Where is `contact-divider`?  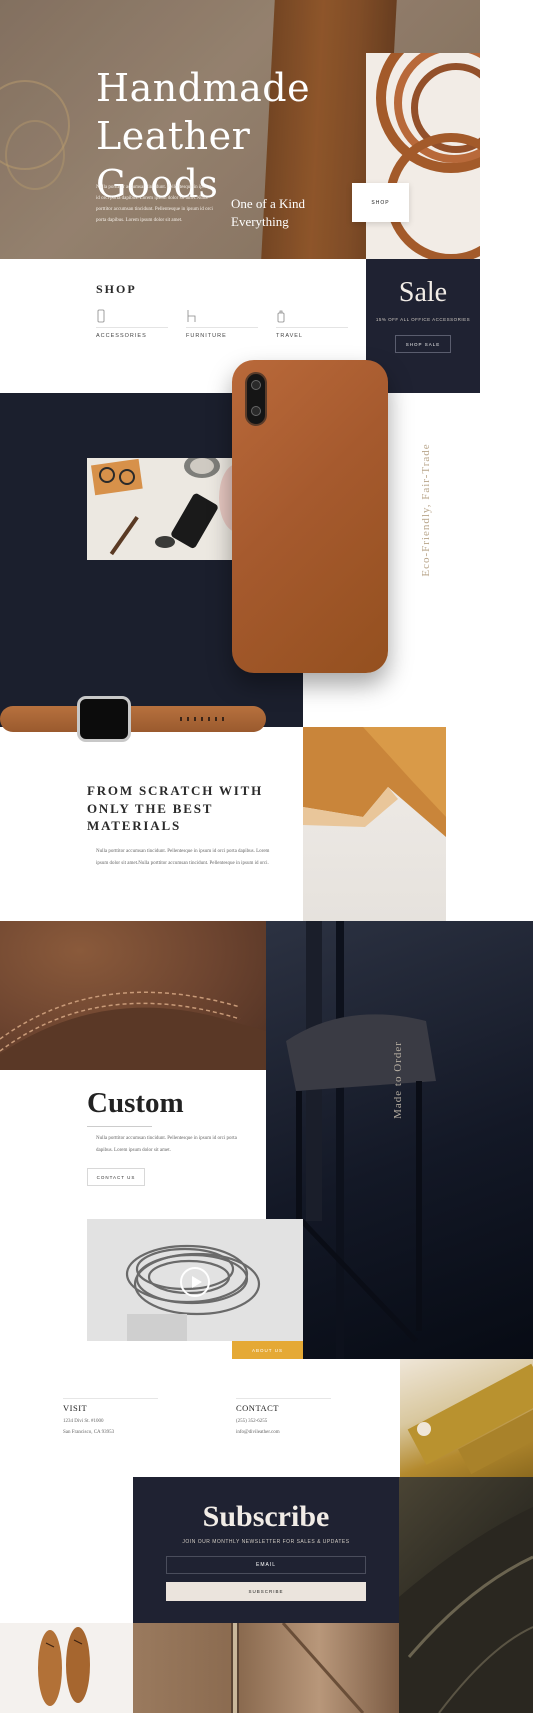 contact-divider is located at coordinates (283, 1398).